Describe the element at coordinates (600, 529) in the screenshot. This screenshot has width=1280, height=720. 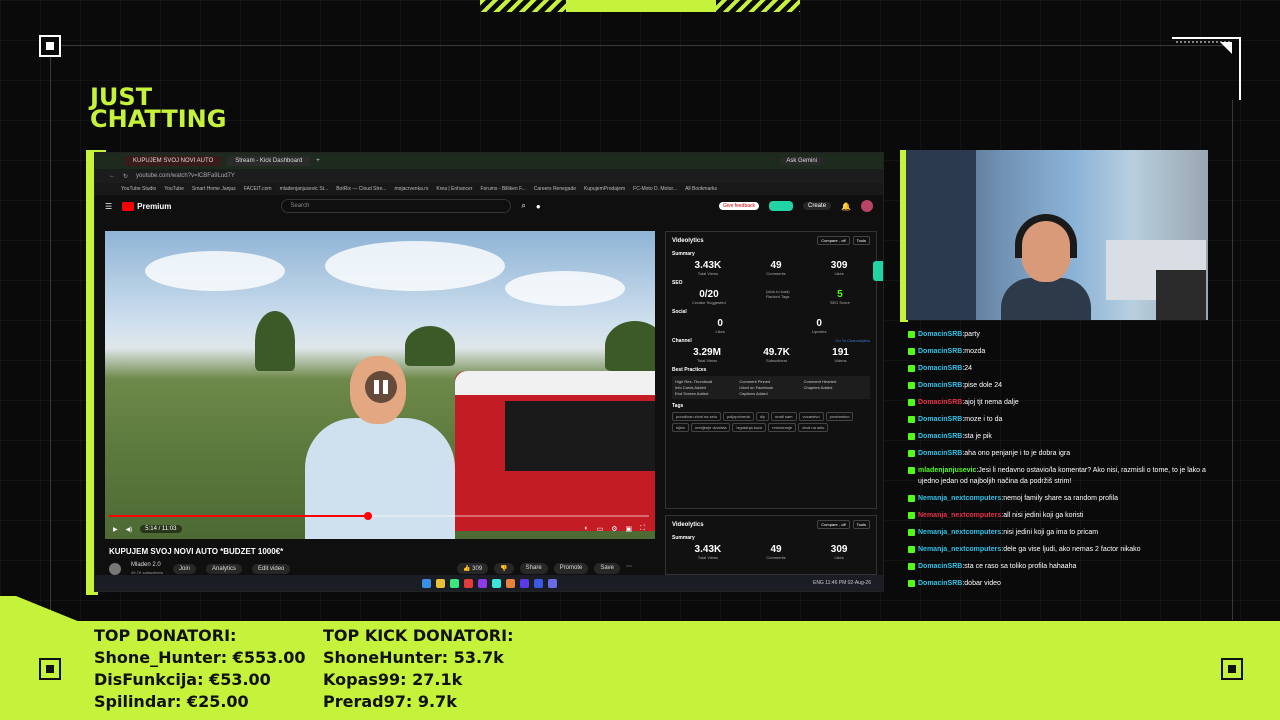
I see `captions-icon: ▭` at that location.